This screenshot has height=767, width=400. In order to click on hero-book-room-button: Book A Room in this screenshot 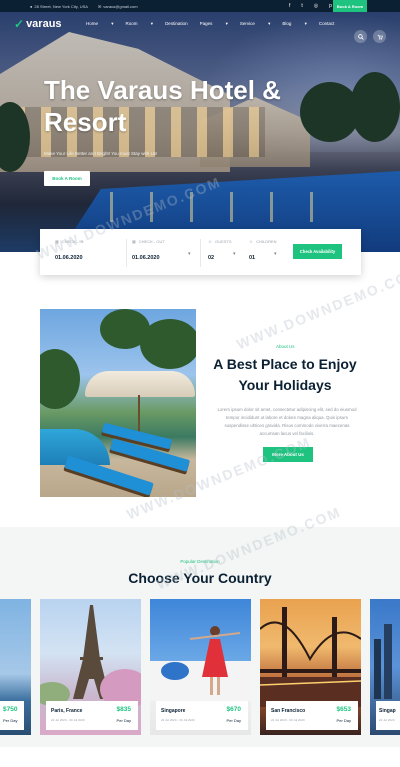, I will do `click(67, 178)`.